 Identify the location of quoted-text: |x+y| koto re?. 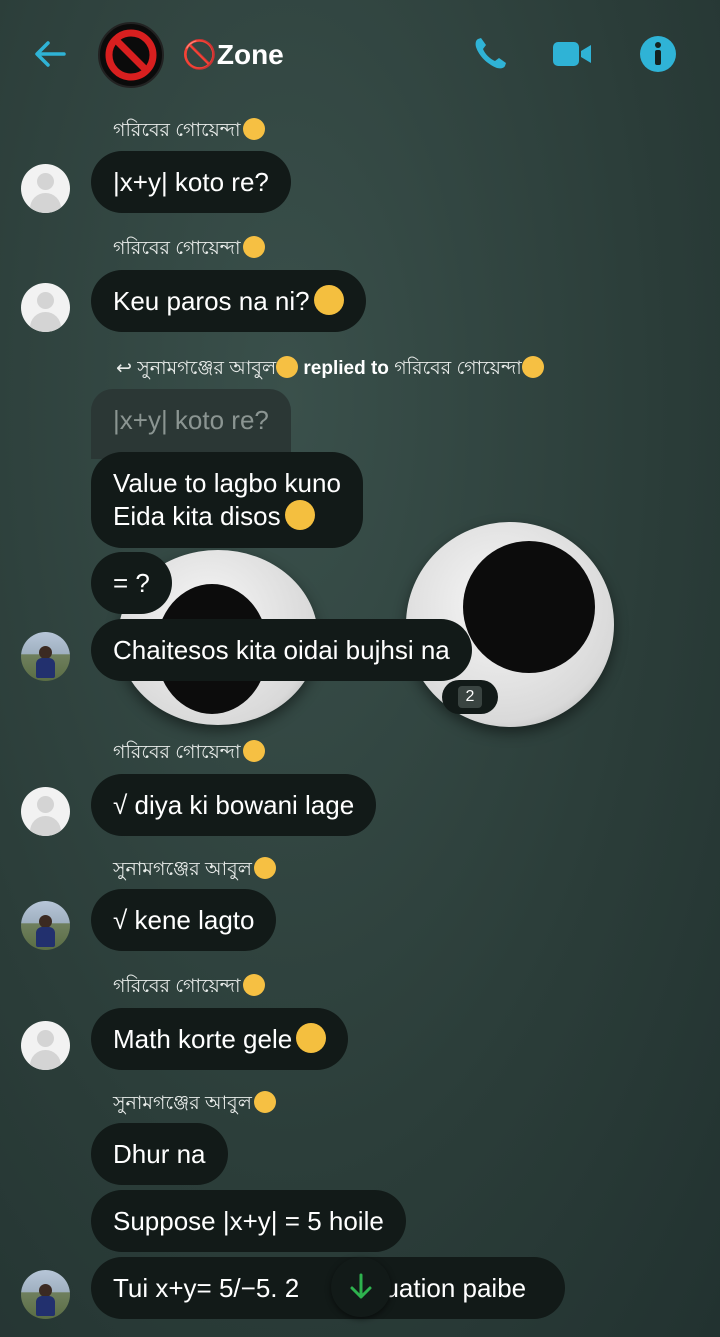
(191, 420).